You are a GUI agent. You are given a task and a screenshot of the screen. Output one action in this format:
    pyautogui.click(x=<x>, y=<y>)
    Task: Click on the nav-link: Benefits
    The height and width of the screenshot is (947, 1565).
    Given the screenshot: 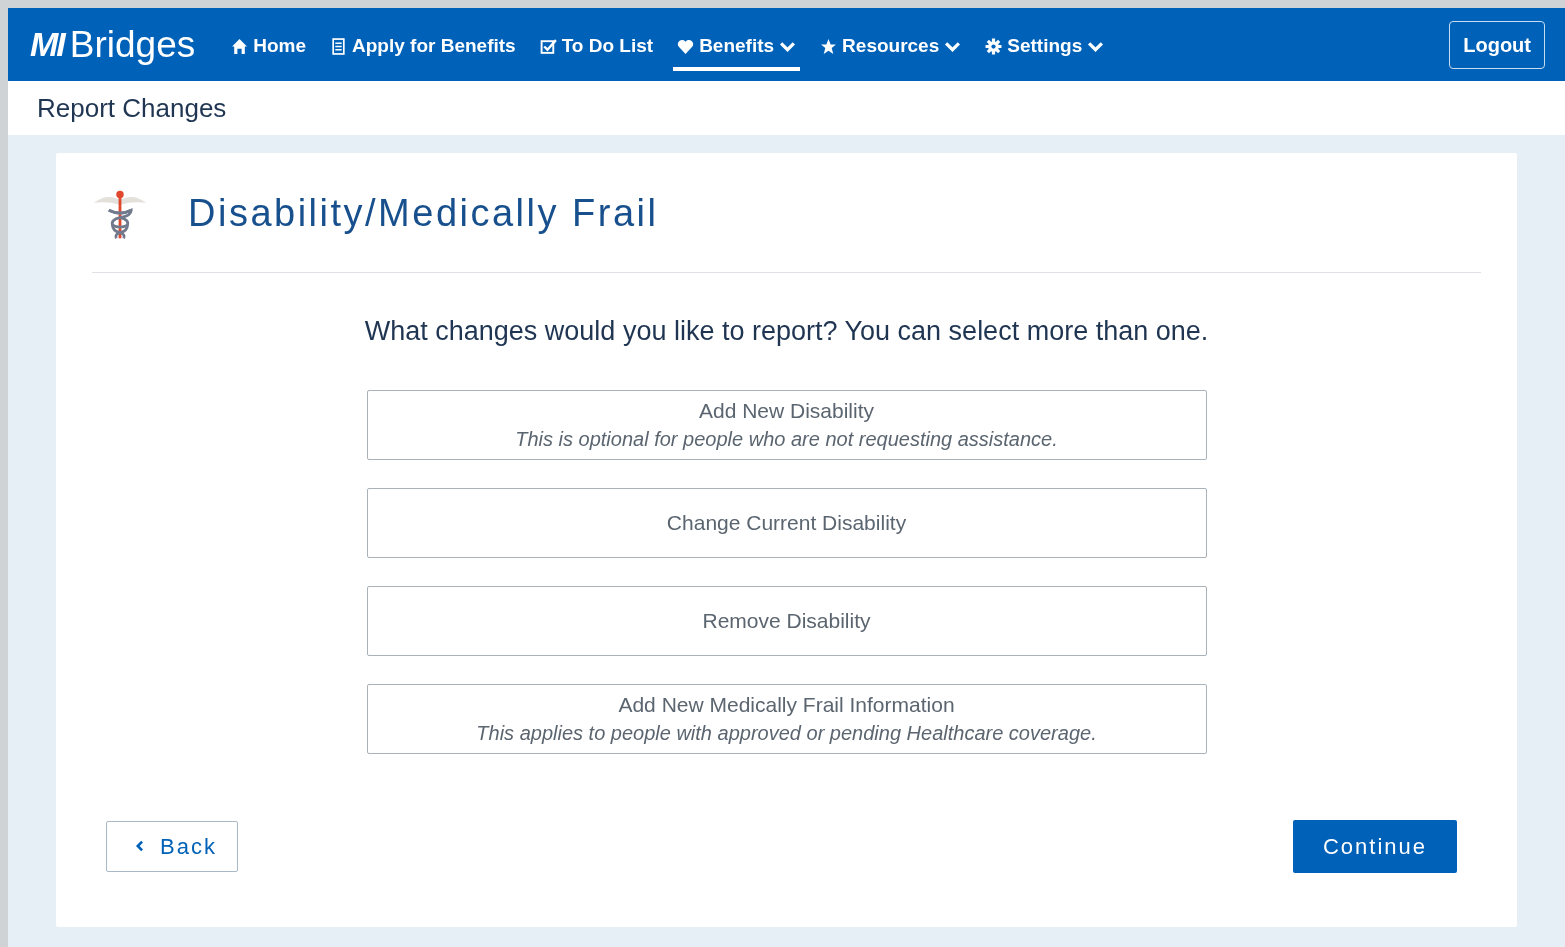 What is the action you would take?
    pyautogui.click(x=737, y=48)
    